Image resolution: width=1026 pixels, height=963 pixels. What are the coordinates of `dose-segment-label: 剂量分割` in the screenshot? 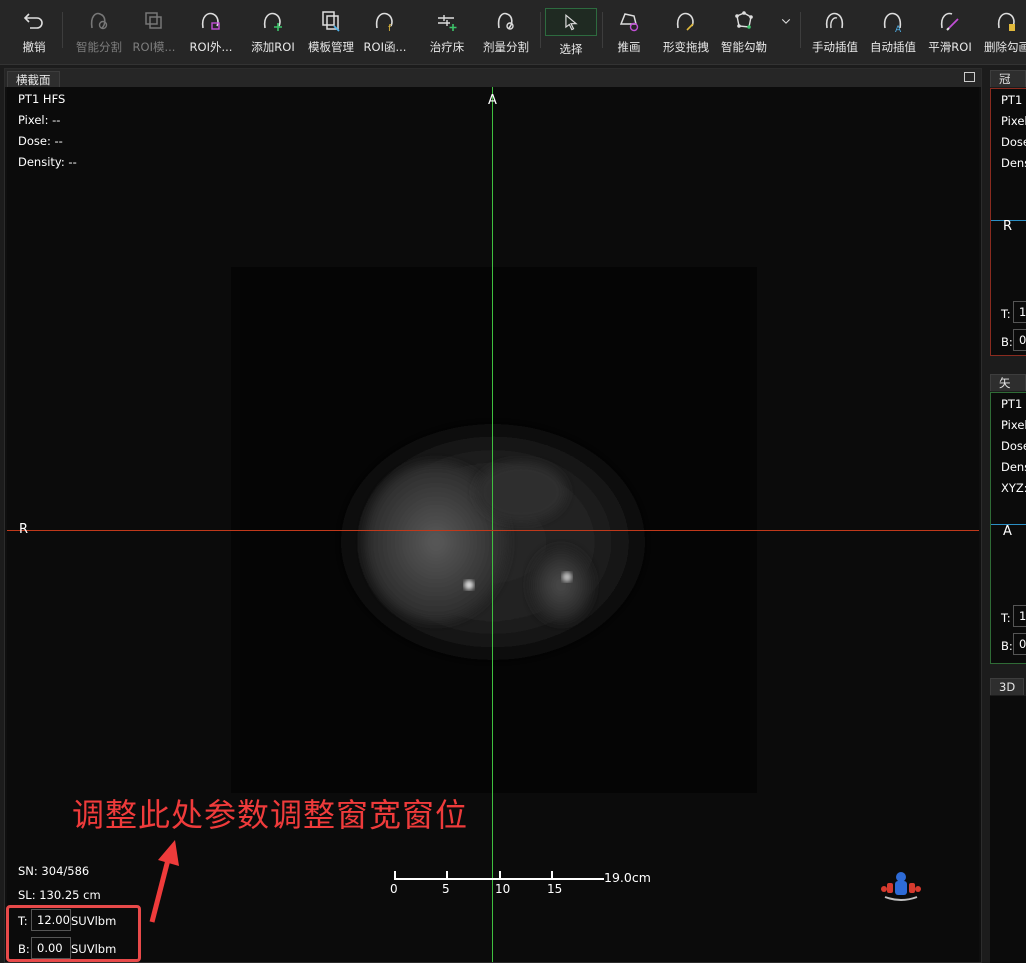 It's located at (506, 47).